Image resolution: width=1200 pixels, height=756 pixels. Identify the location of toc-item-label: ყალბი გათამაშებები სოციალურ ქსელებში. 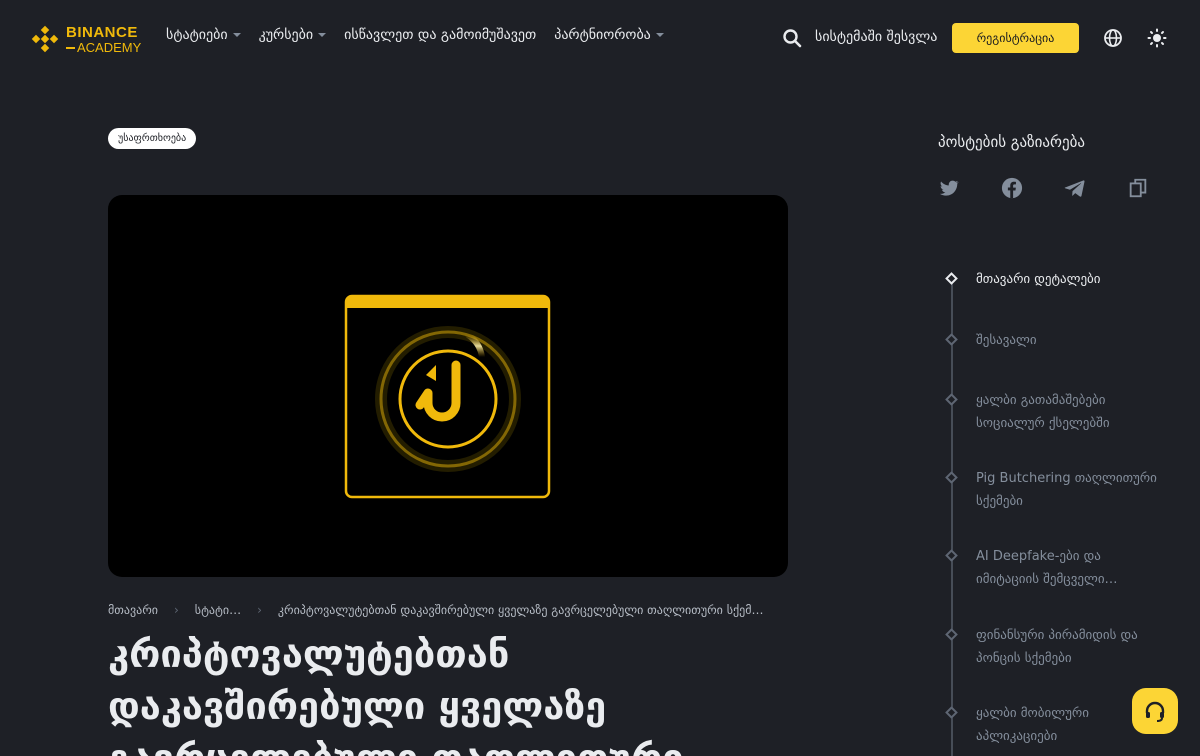
(1043, 412).